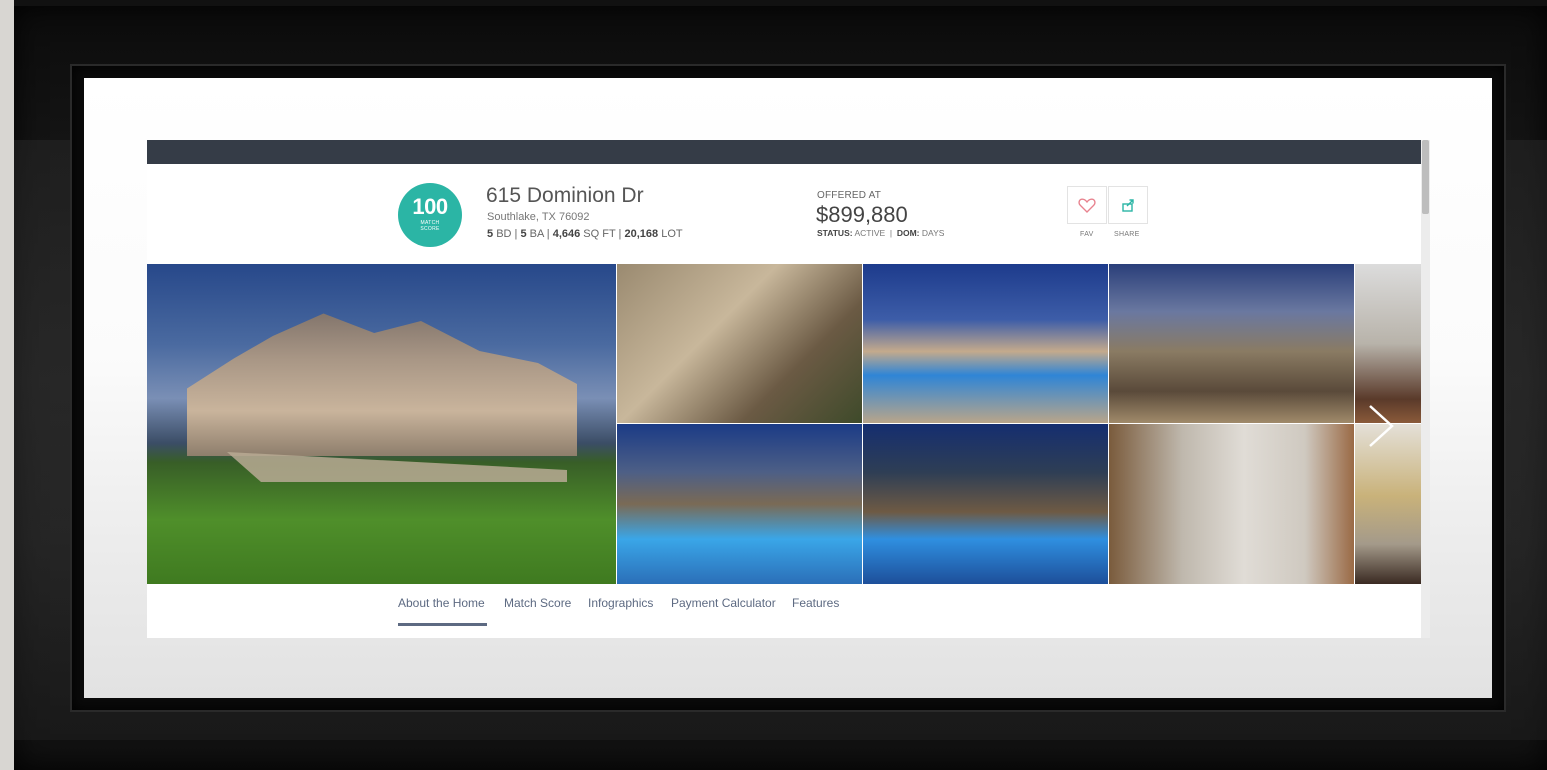 The image size is (1547, 770). What do you see at coordinates (490, 234) in the screenshot?
I see `beds-value: 5` at bounding box center [490, 234].